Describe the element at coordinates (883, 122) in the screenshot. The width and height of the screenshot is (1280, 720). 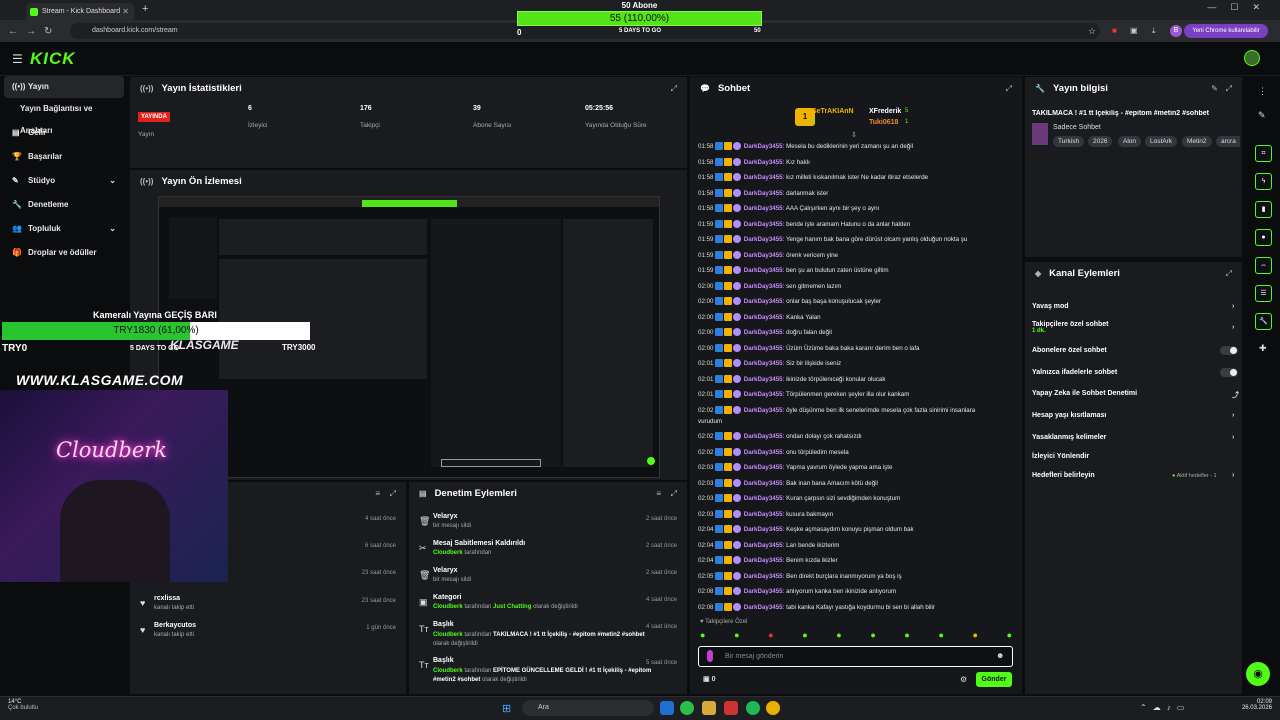
I see `top-gifter-3-name: Tuki0618` at that location.